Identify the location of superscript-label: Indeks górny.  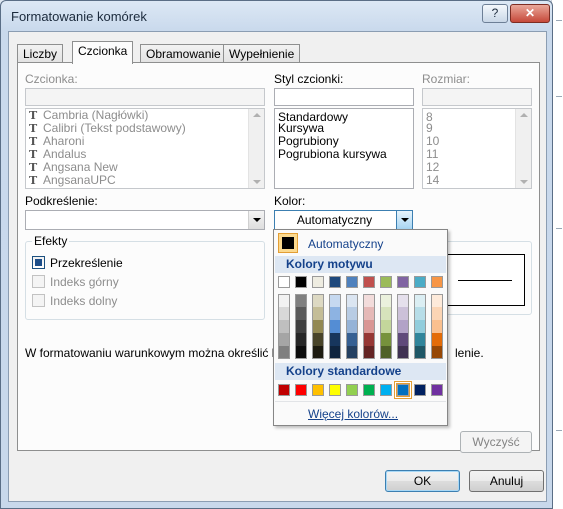
(84, 282).